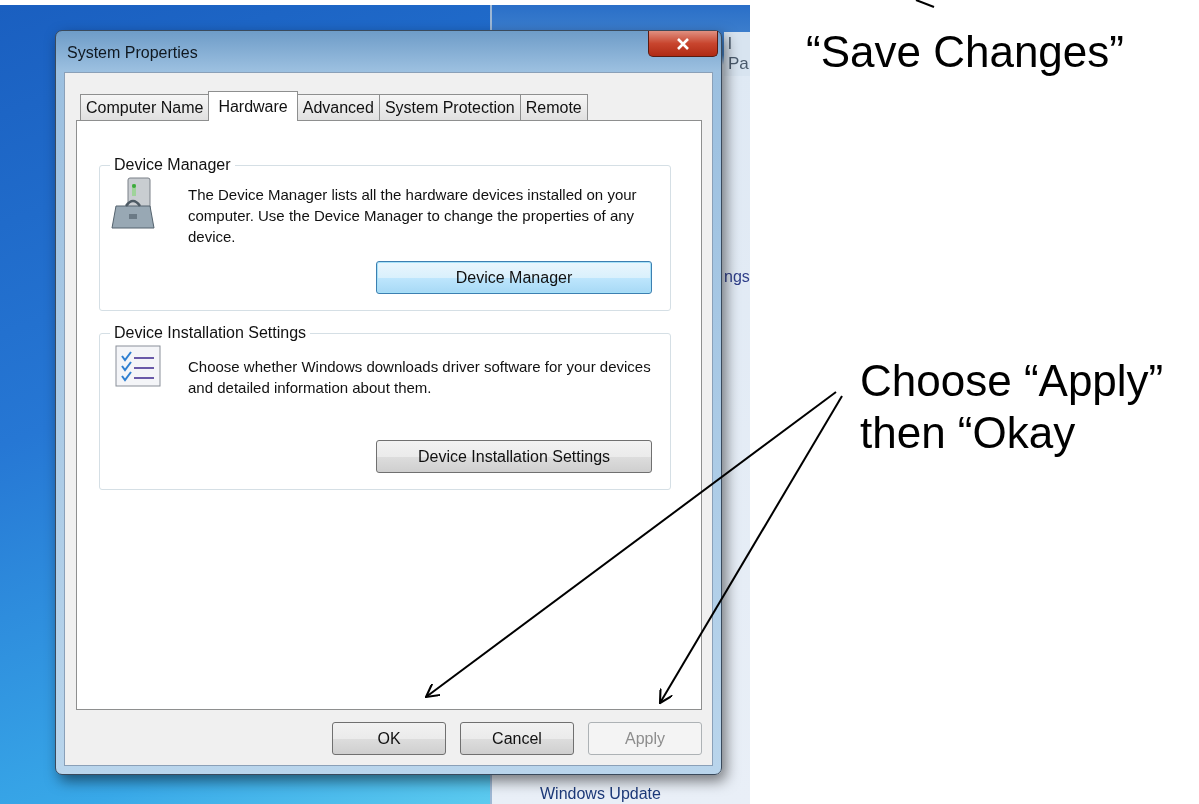 Image resolution: width=1199 pixels, height=804 pixels. I want to click on group-title: Device Manager, so click(172, 165).